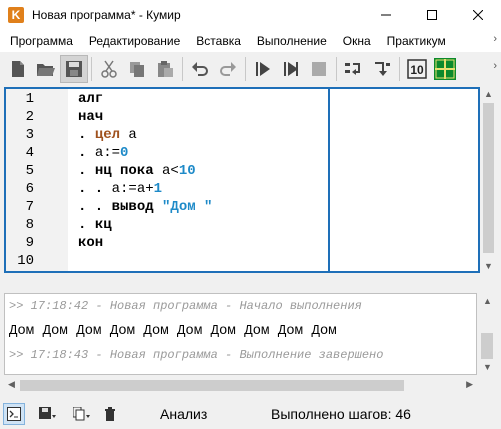 This screenshot has width=501, height=429. I want to click on line-number: 8, so click(29, 225).